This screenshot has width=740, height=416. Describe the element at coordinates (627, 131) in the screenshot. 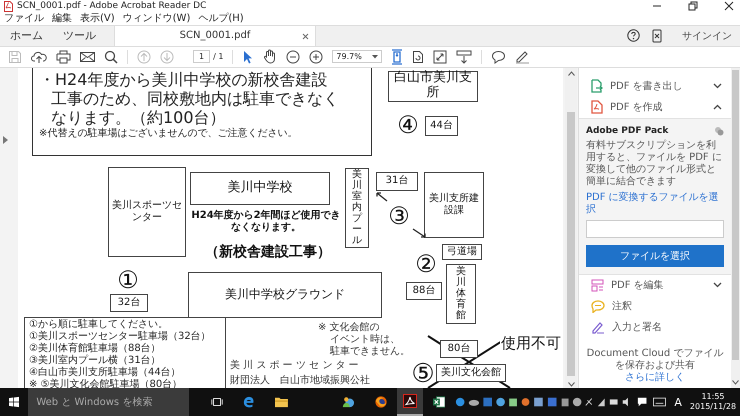

I see `section-title: Adobe PDF Pack` at that location.